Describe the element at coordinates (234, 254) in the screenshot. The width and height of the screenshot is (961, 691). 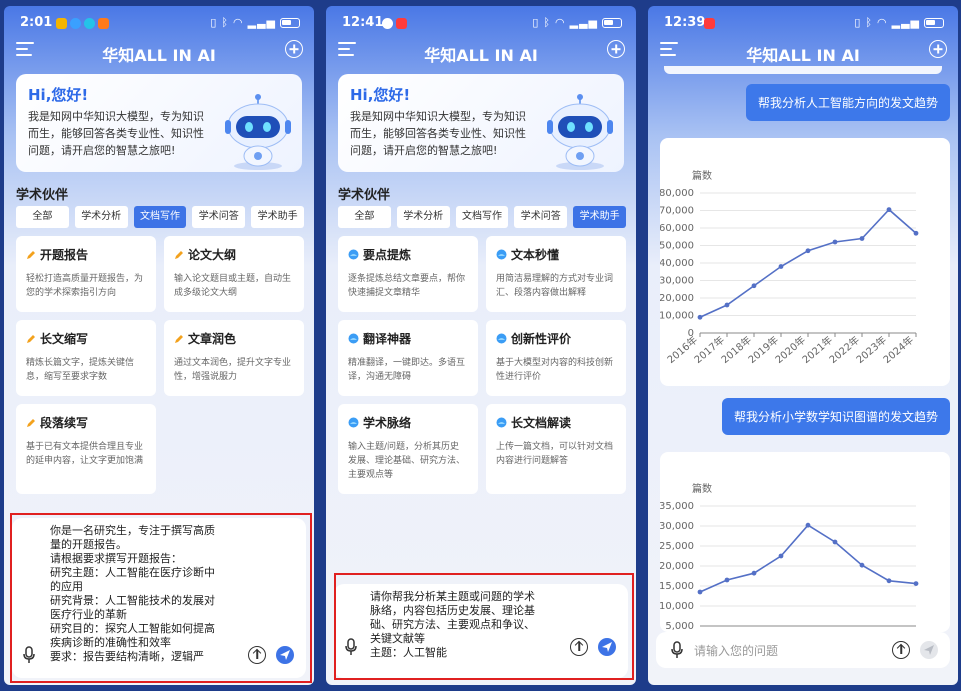
I see `card-title: 论文大纲` at that location.